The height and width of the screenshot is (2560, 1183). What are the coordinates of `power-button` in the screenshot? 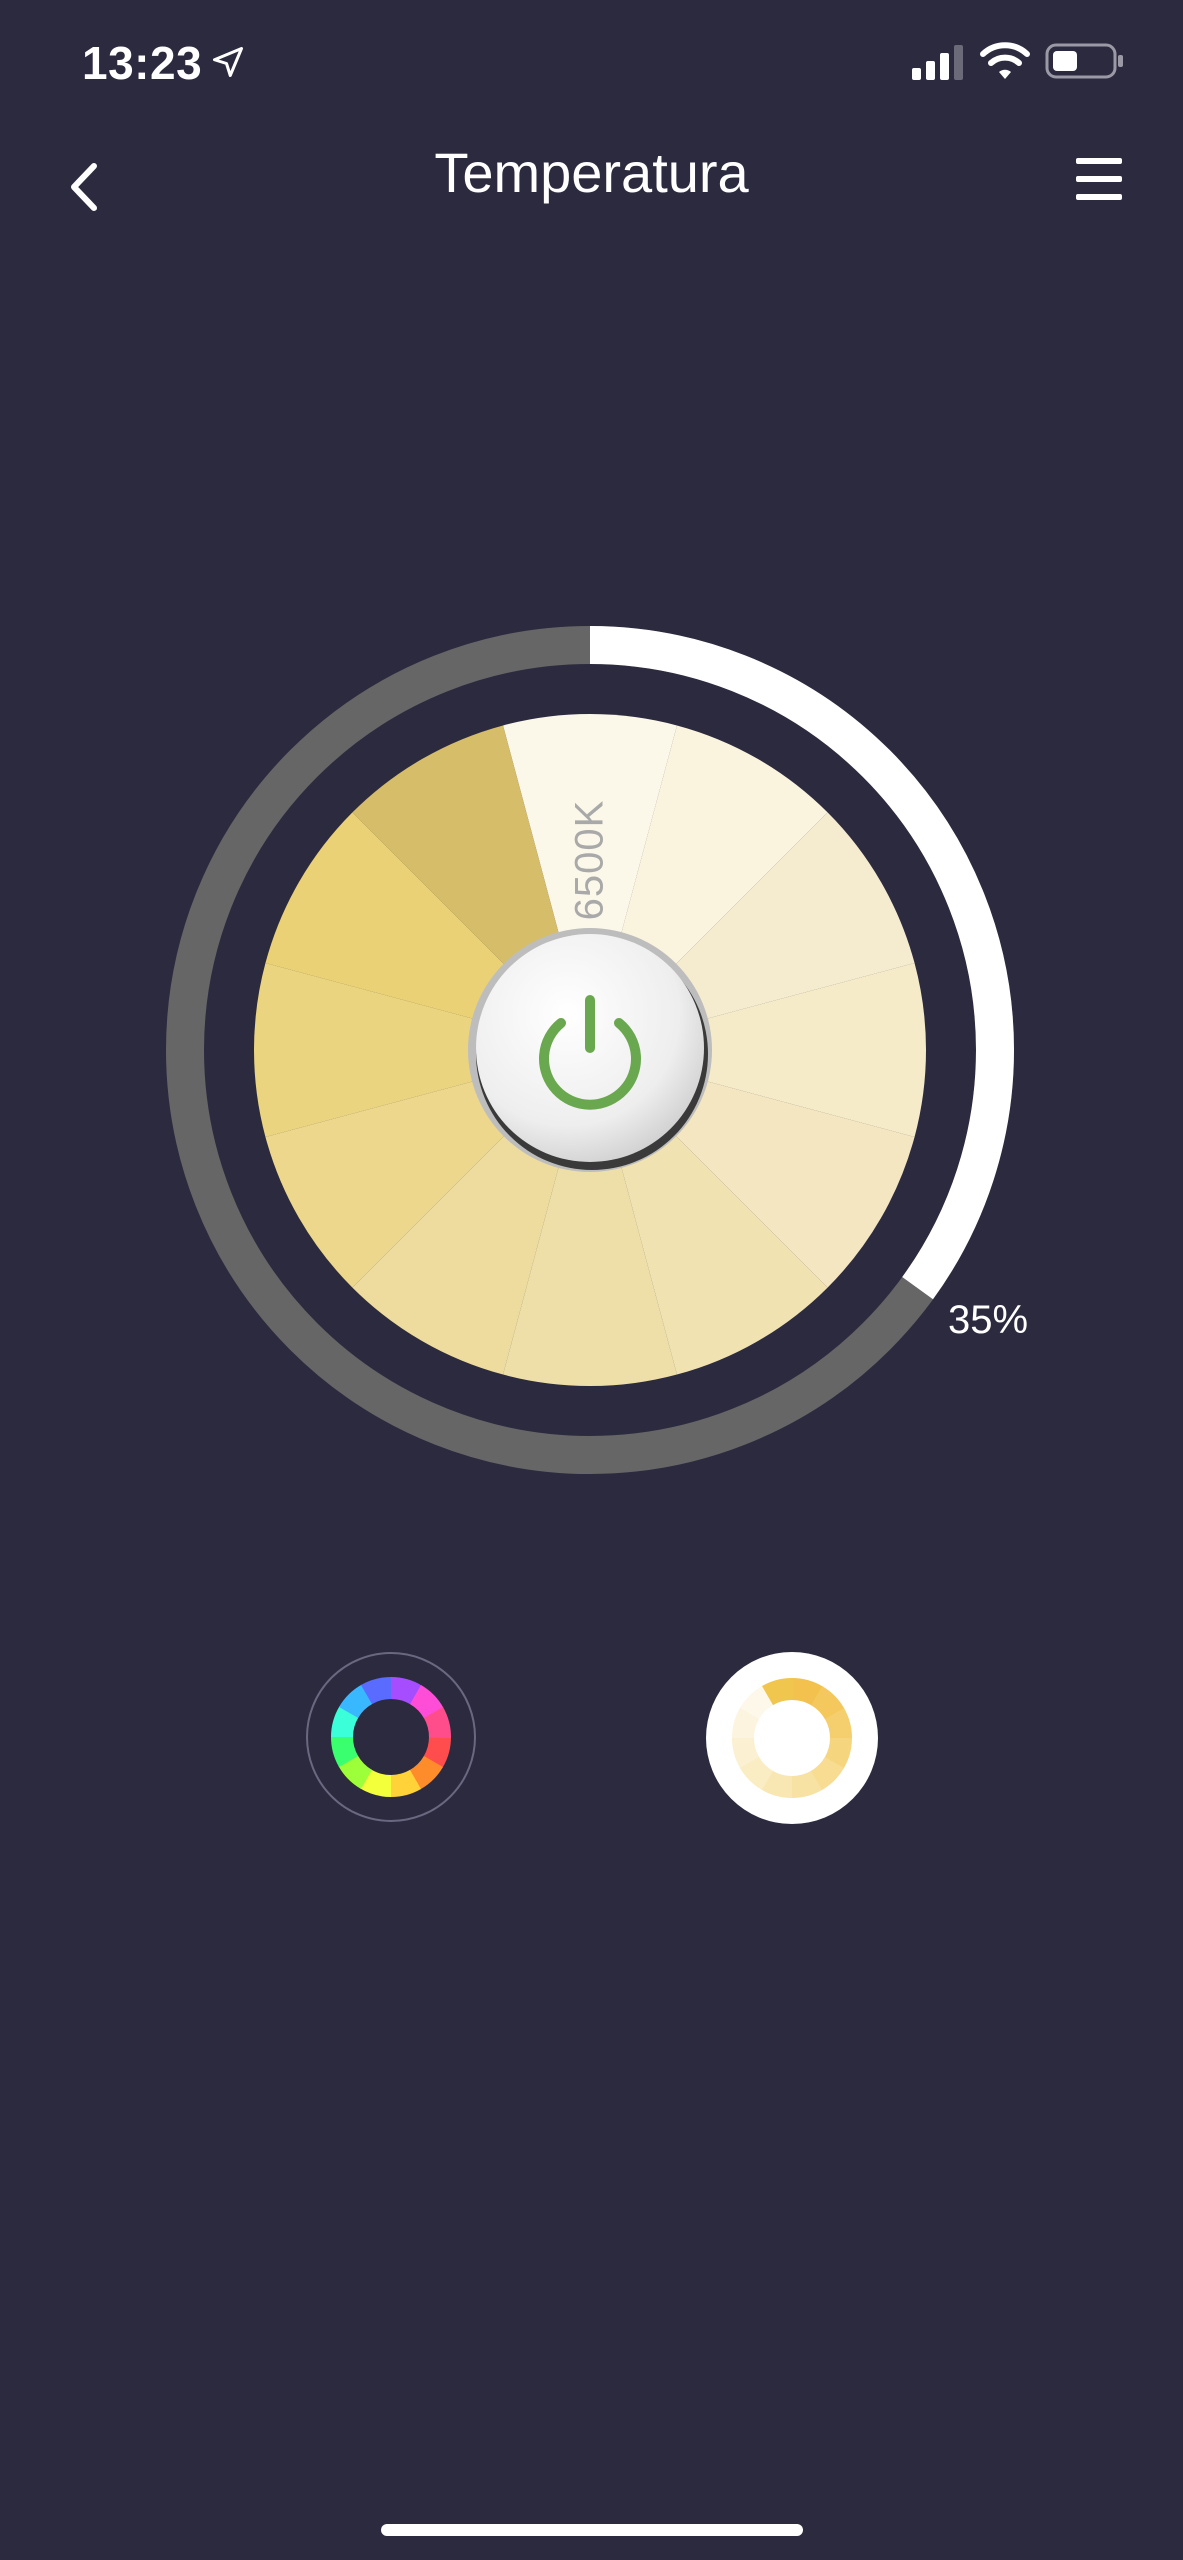 It's located at (590, 1050).